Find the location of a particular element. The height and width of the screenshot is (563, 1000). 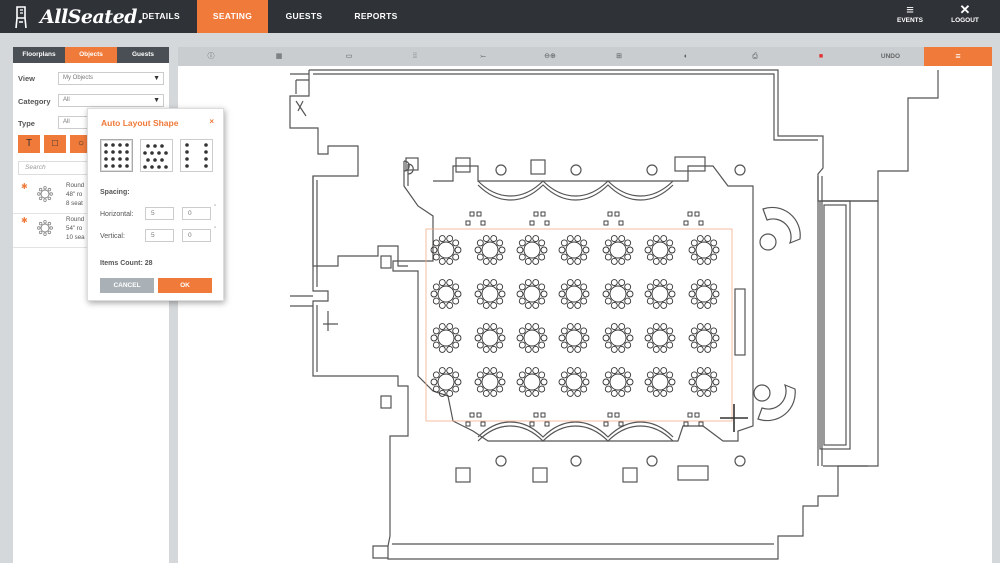

nav-guests: GUESTS is located at coordinates (304, 16).